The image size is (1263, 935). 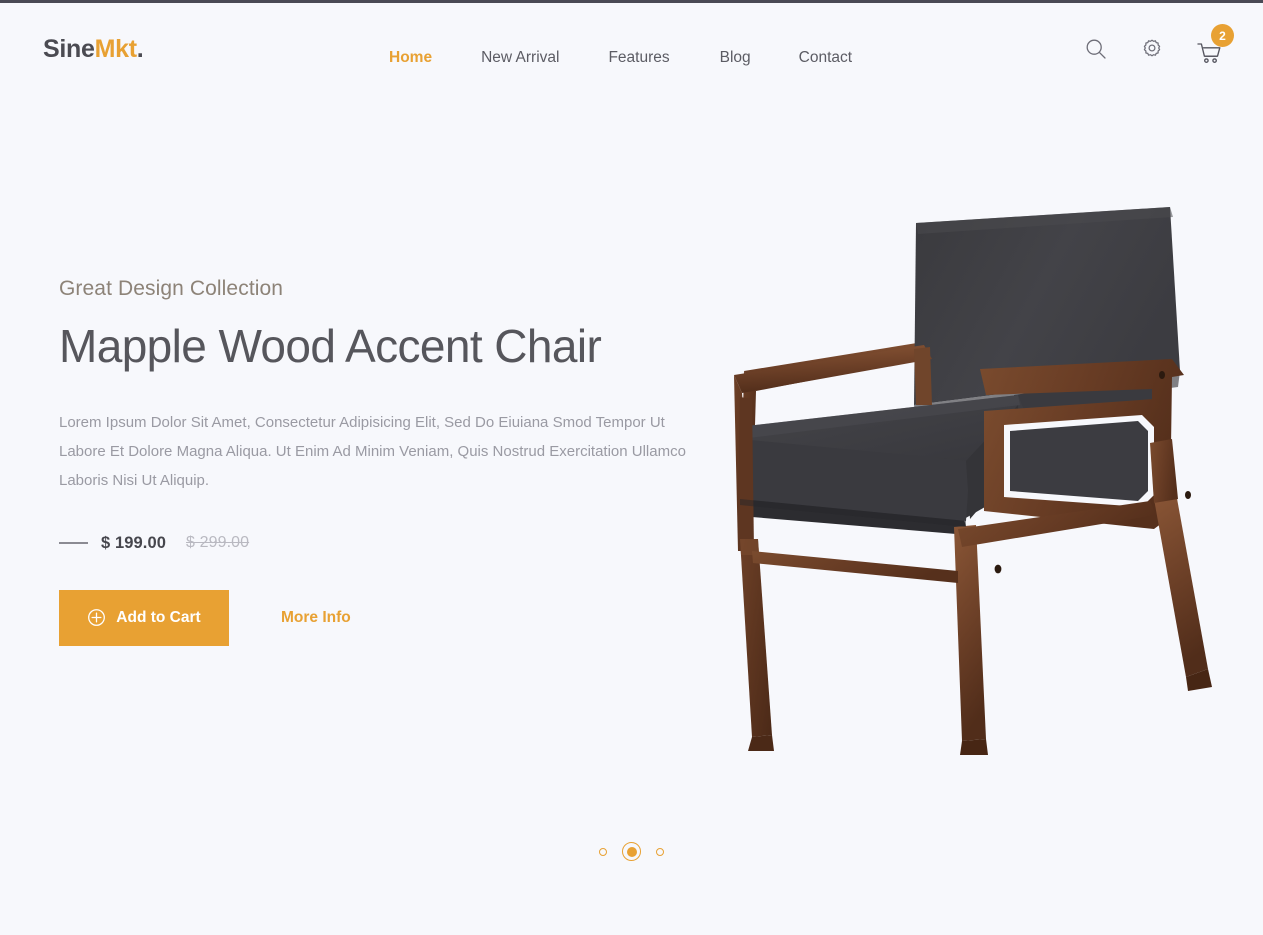 I want to click on search-button, so click(x=1096, y=49).